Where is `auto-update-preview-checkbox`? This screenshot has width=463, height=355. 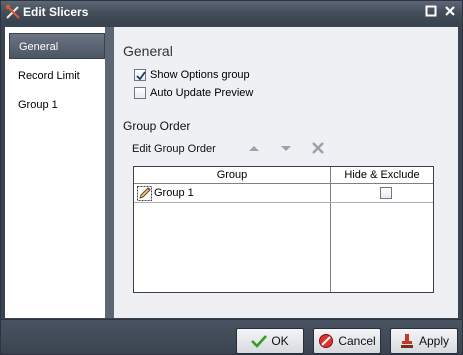
auto-update-preview-checkbox is located at coordinates (140, 93).